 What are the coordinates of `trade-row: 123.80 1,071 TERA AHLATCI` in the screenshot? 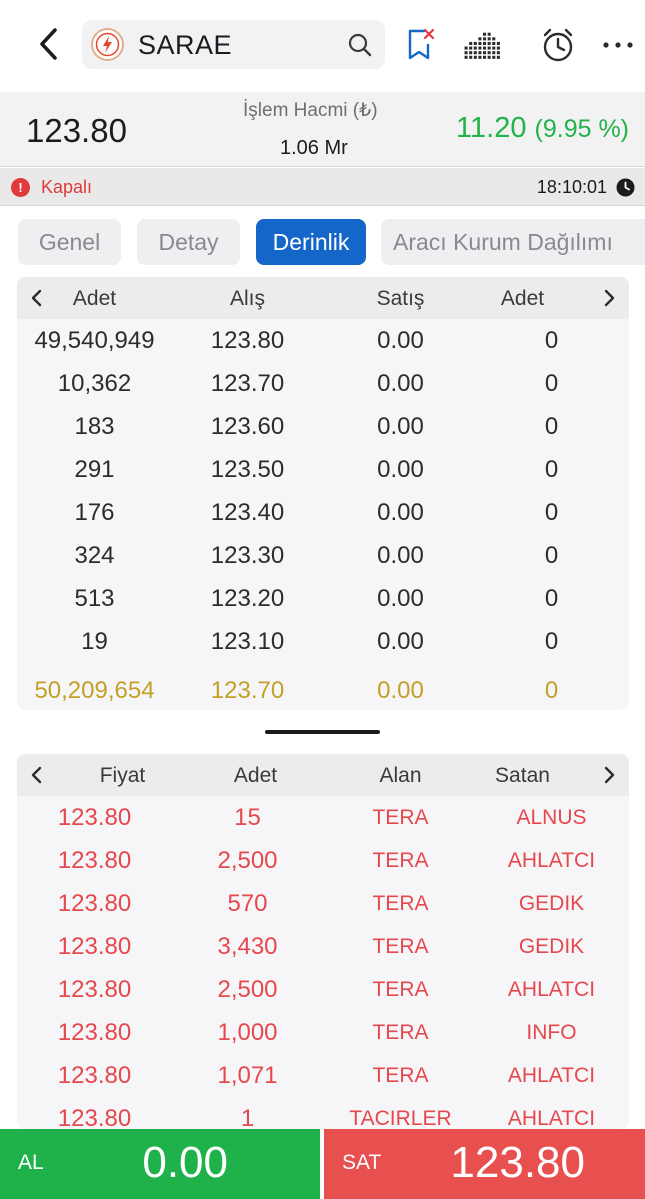 It's located at (323, 1075).